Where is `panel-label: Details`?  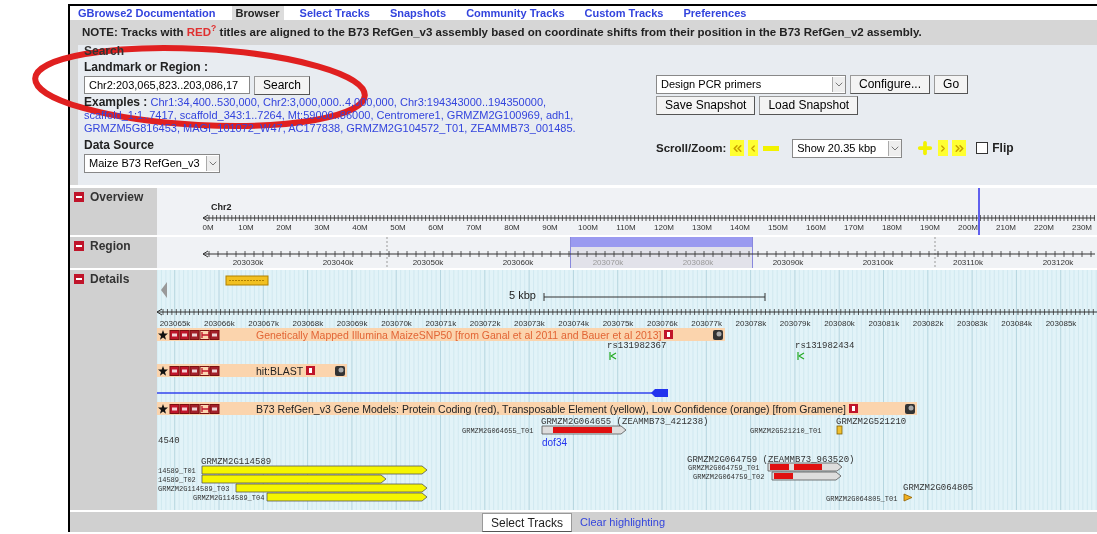
panel-label: Details is located at coordinates (110, 280).